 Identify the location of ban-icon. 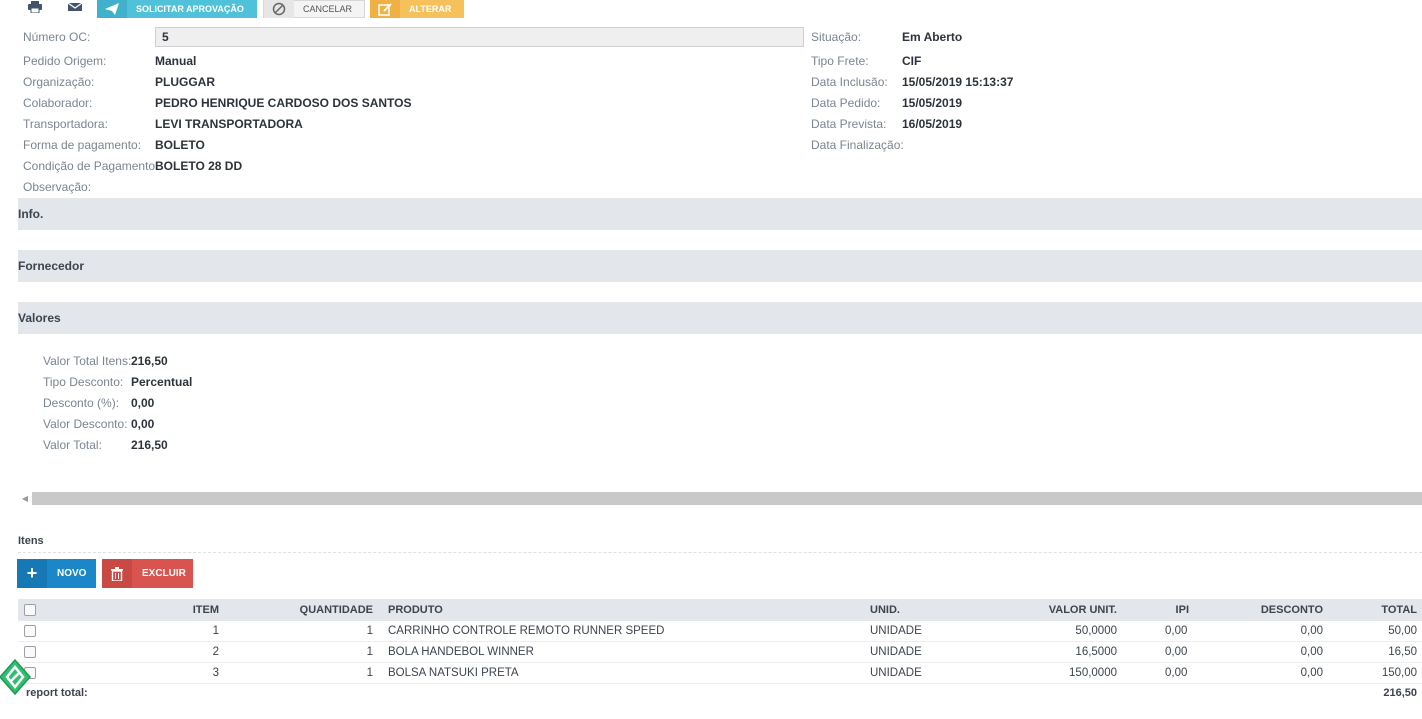
(279, 9).